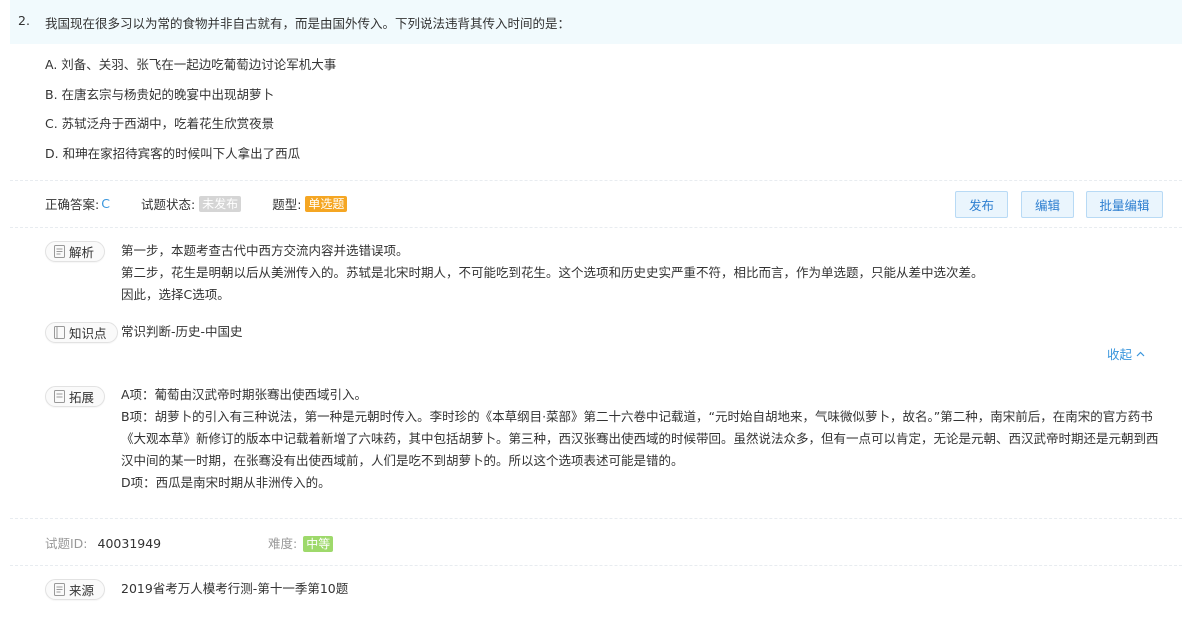 The image size is (1197, 626). Describe the element at coordinates (1120, 354) in the screenshot. I see `collapse-label: 收起` at that location.